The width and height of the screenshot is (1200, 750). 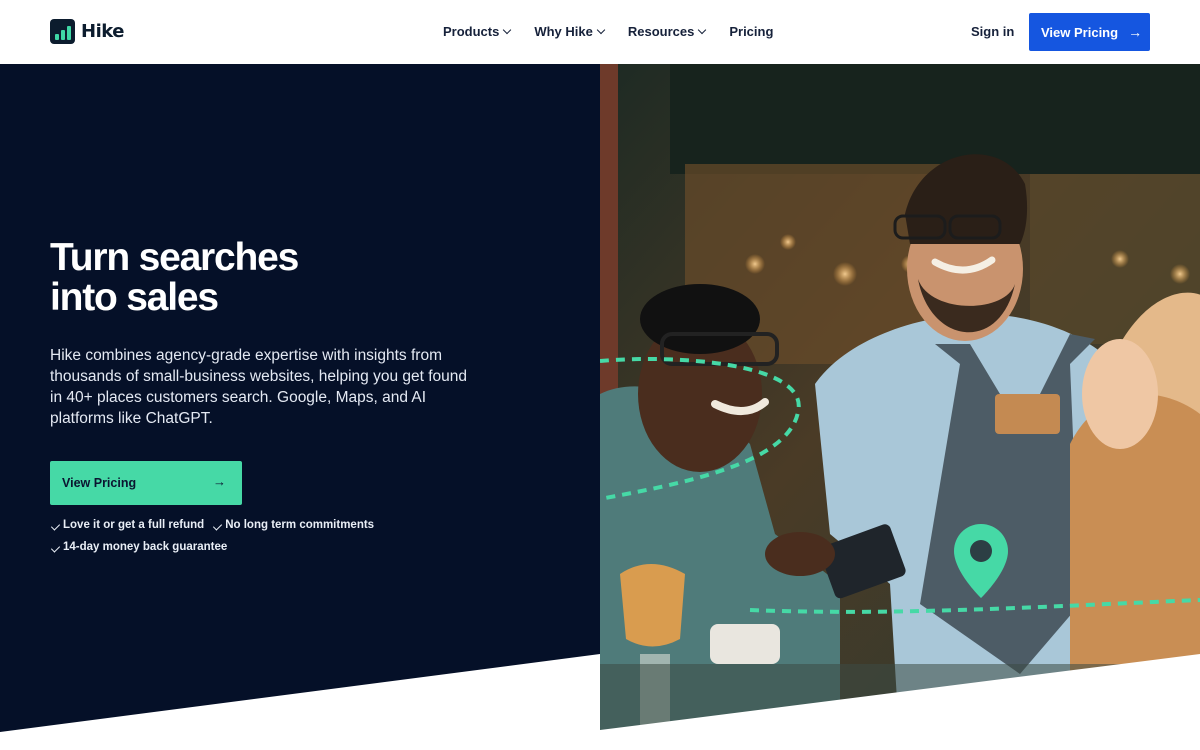 What do you see at coordinates (300, 525) in the screenshot?
I see `guarantee-label: No long term commitments` at bounding box center [300, 525].